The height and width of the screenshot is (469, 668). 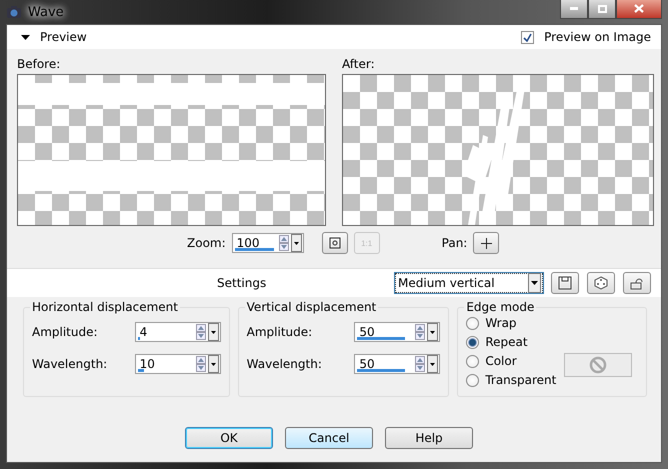 I want to click on pan-label: Pan:, so click(x=455, y=243).